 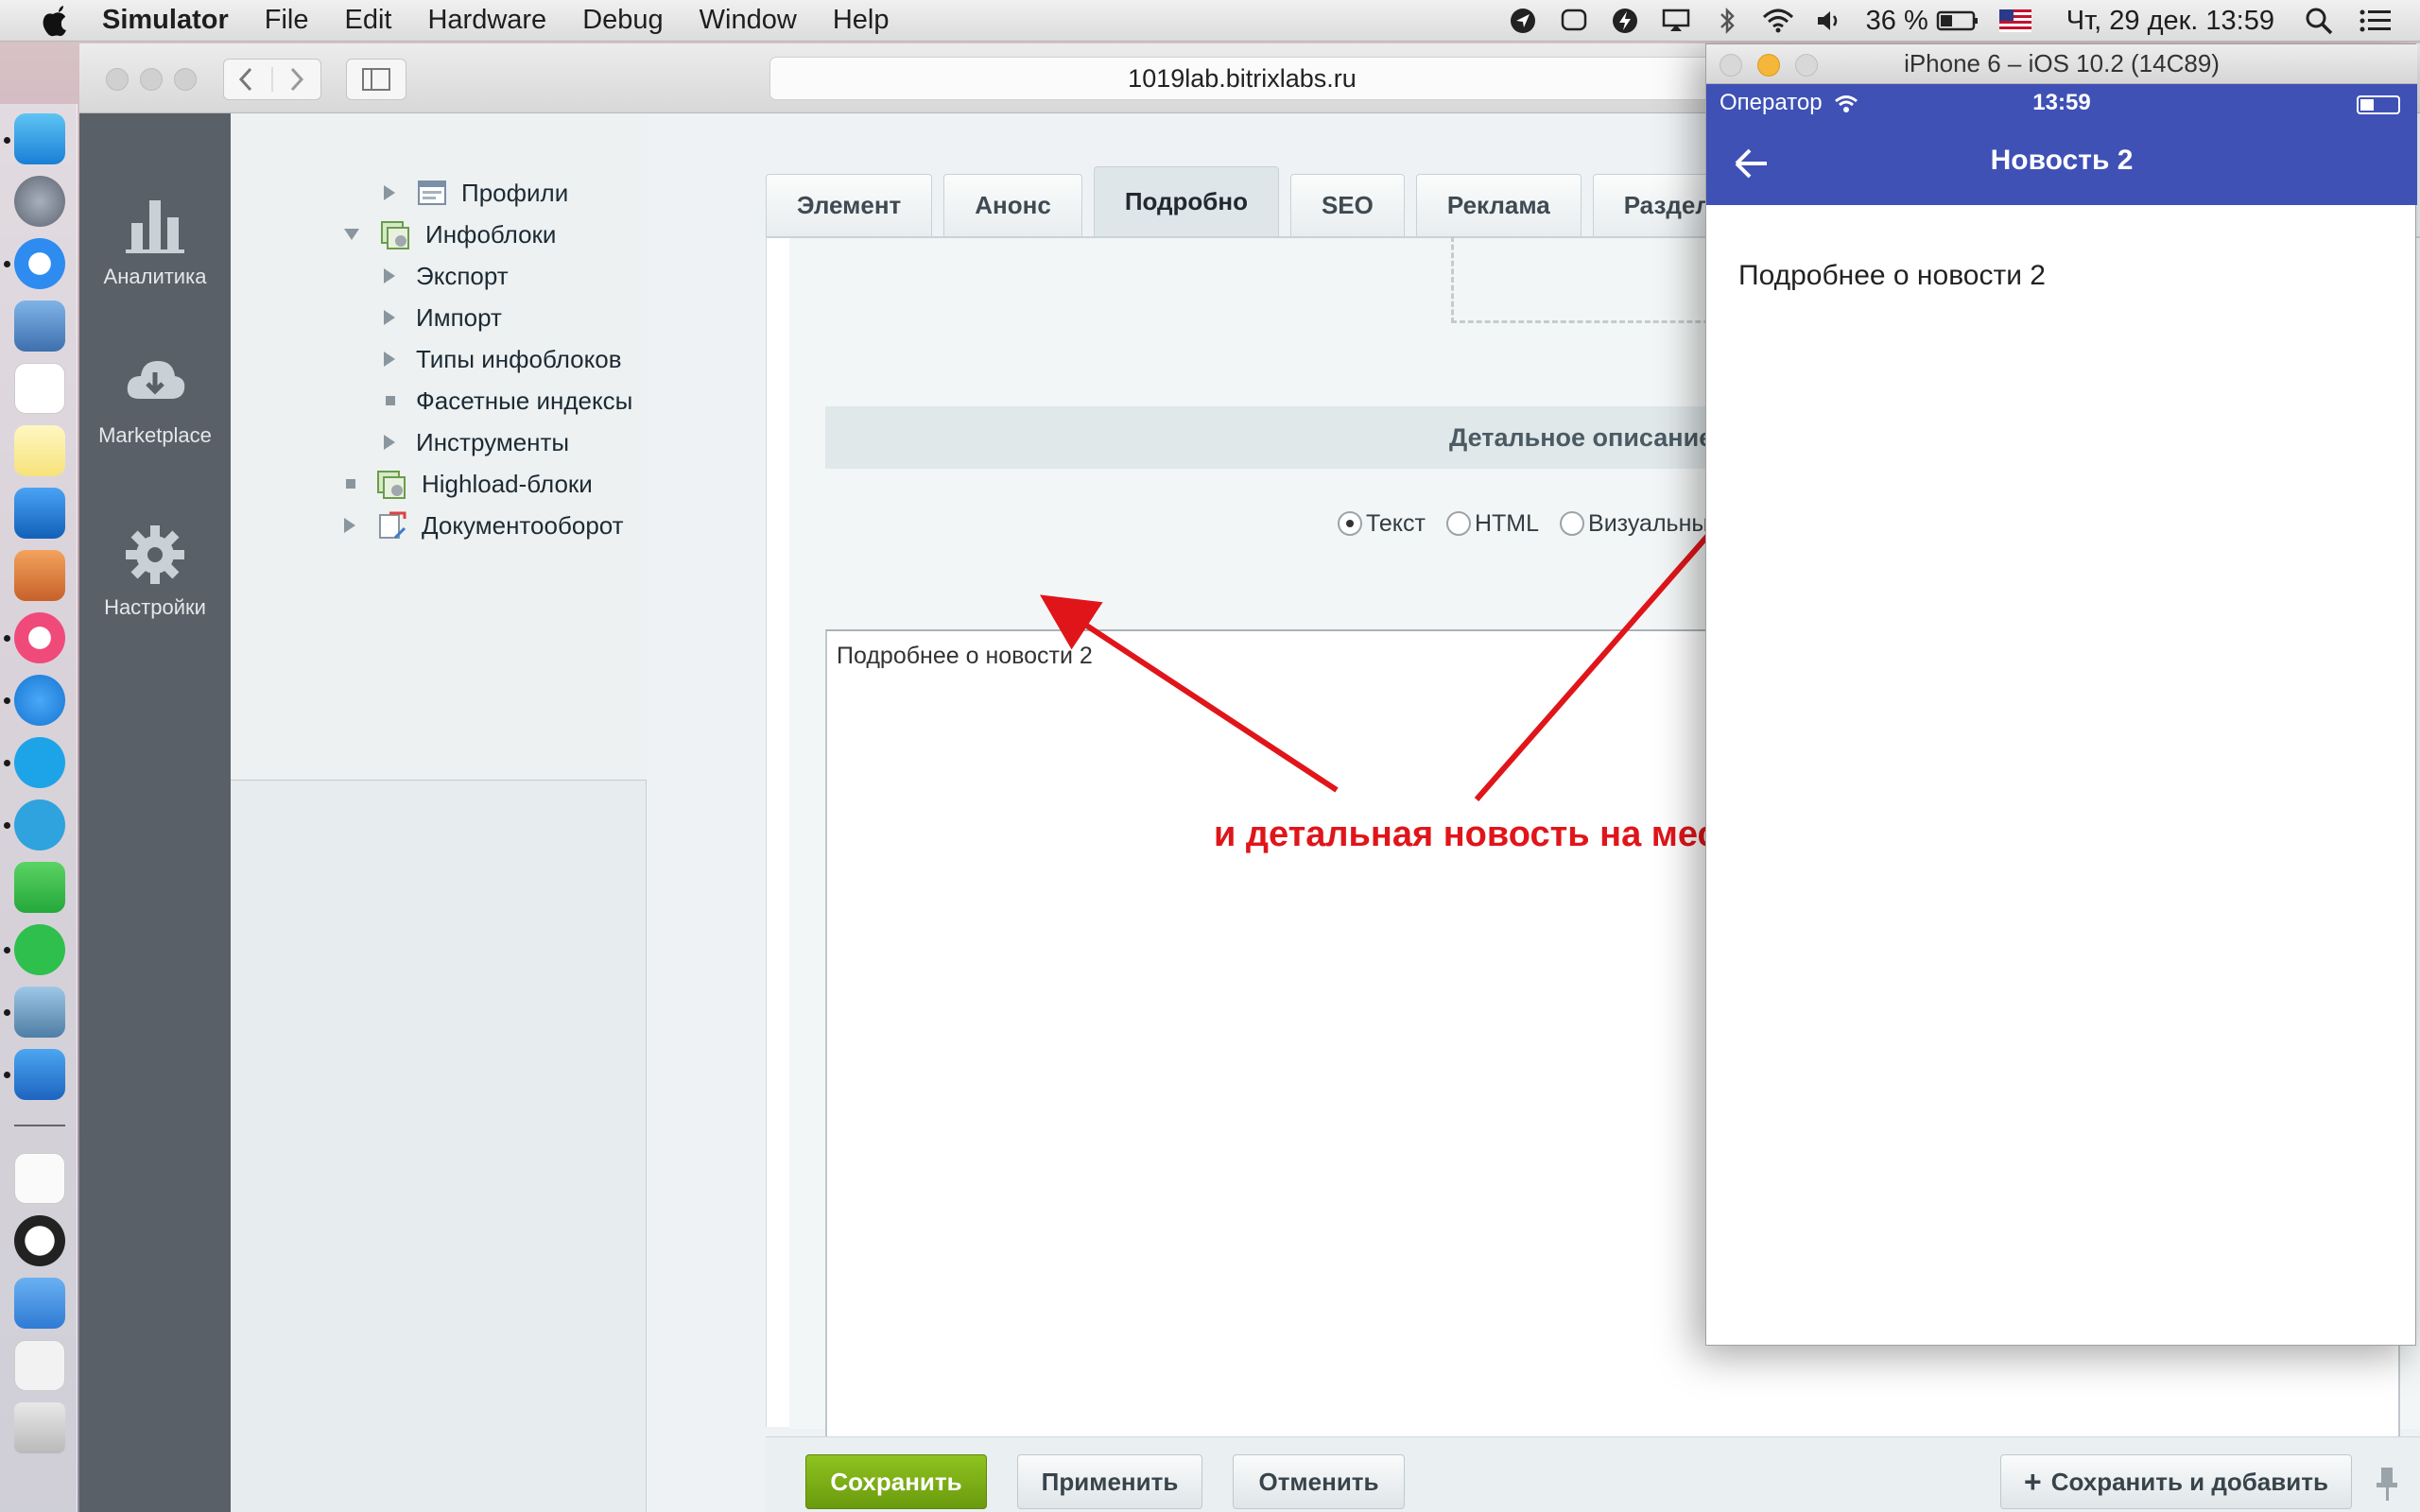 What do you see at coordinates (1458, 523) in the screenshot?
I see `radio-html` at bounding box center [1458, 523].